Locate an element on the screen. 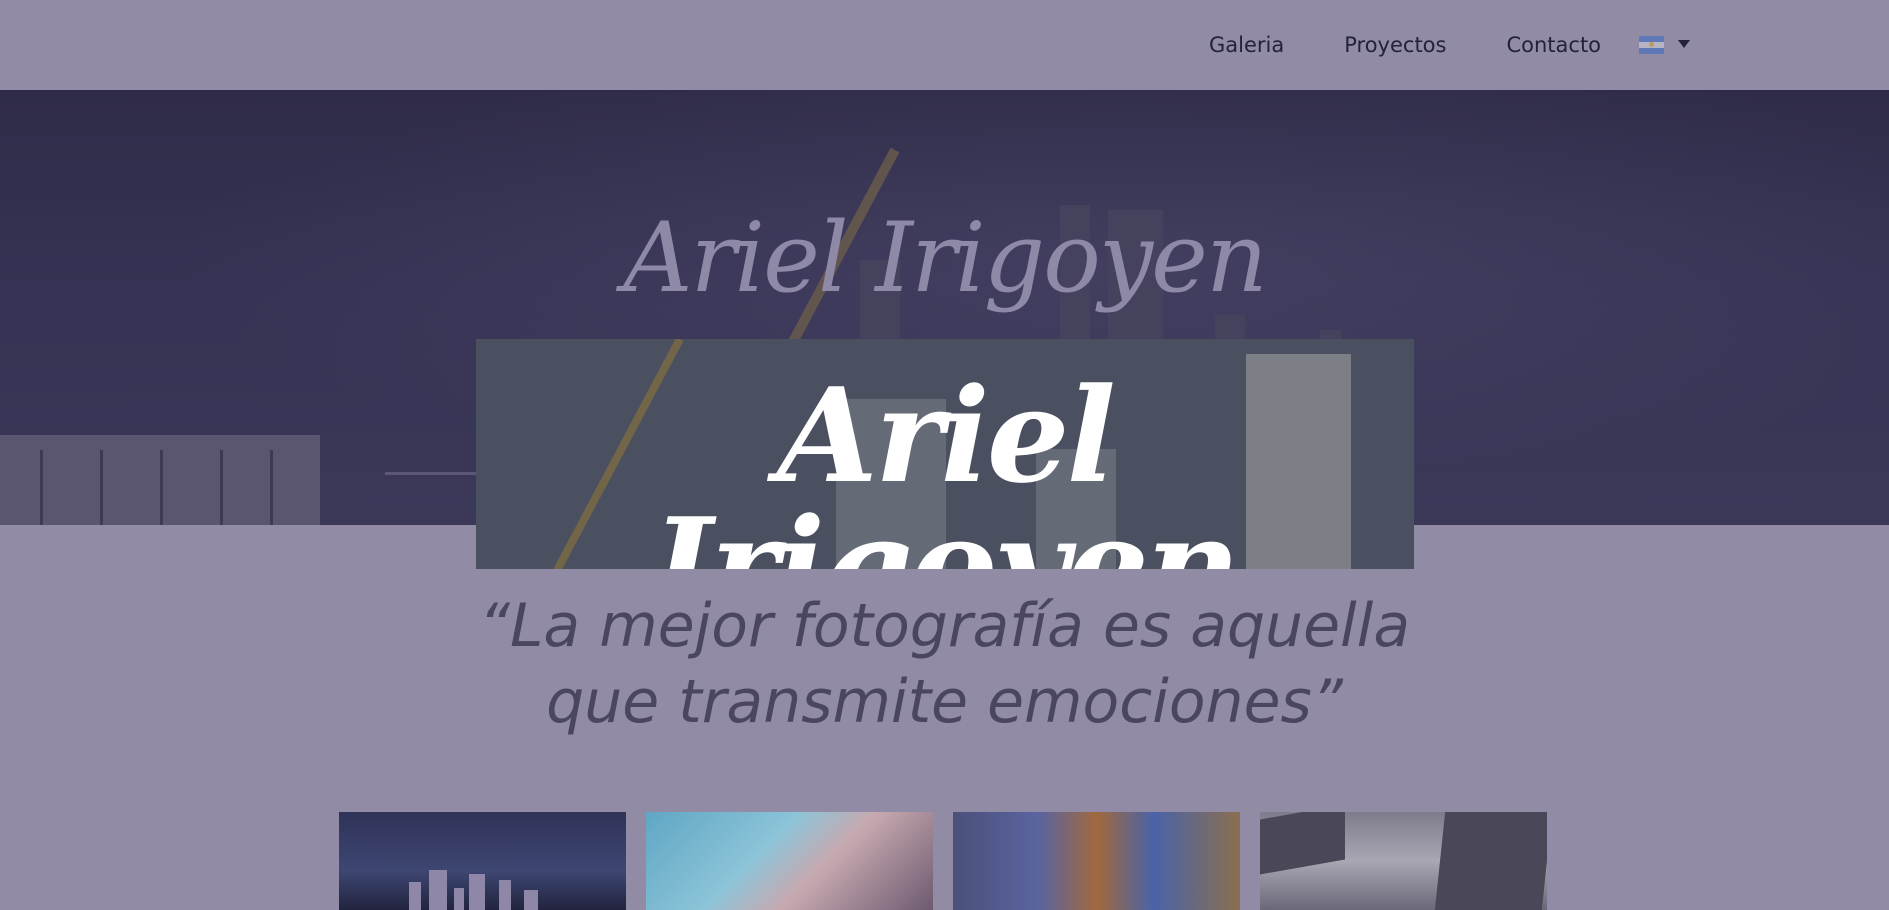 This screenshot has height=910, width=1889. argentina-flag-icon is located at coordinates (1652, 45).